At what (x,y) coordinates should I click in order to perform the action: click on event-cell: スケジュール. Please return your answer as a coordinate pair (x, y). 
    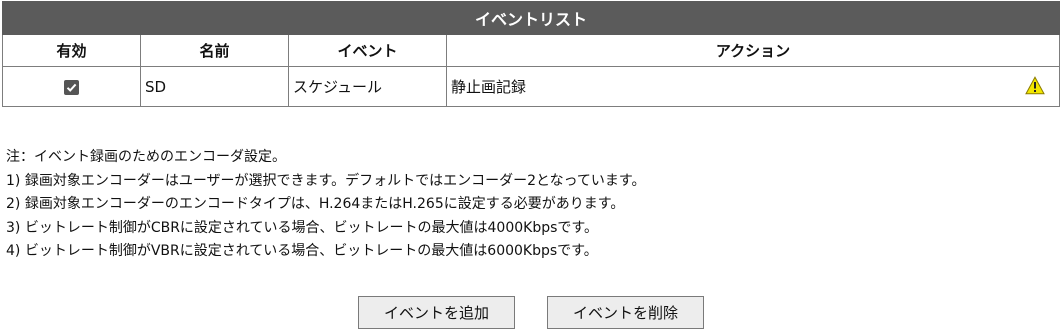
    Looking at the image, I should click on (367, 86).